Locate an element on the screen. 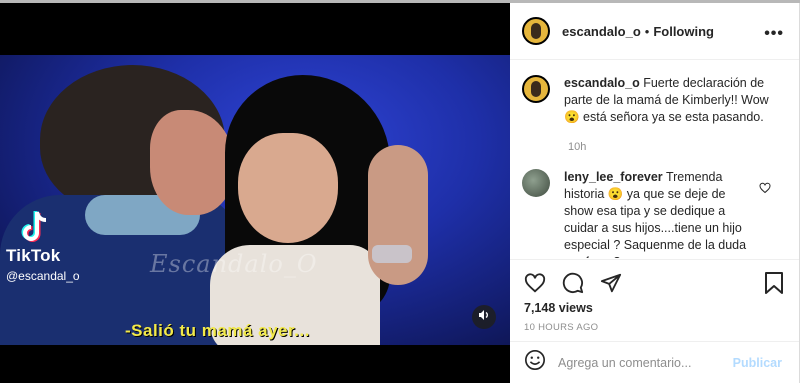  post-header: escandalo_o • Following ••• is located at coordinates (655, 31).